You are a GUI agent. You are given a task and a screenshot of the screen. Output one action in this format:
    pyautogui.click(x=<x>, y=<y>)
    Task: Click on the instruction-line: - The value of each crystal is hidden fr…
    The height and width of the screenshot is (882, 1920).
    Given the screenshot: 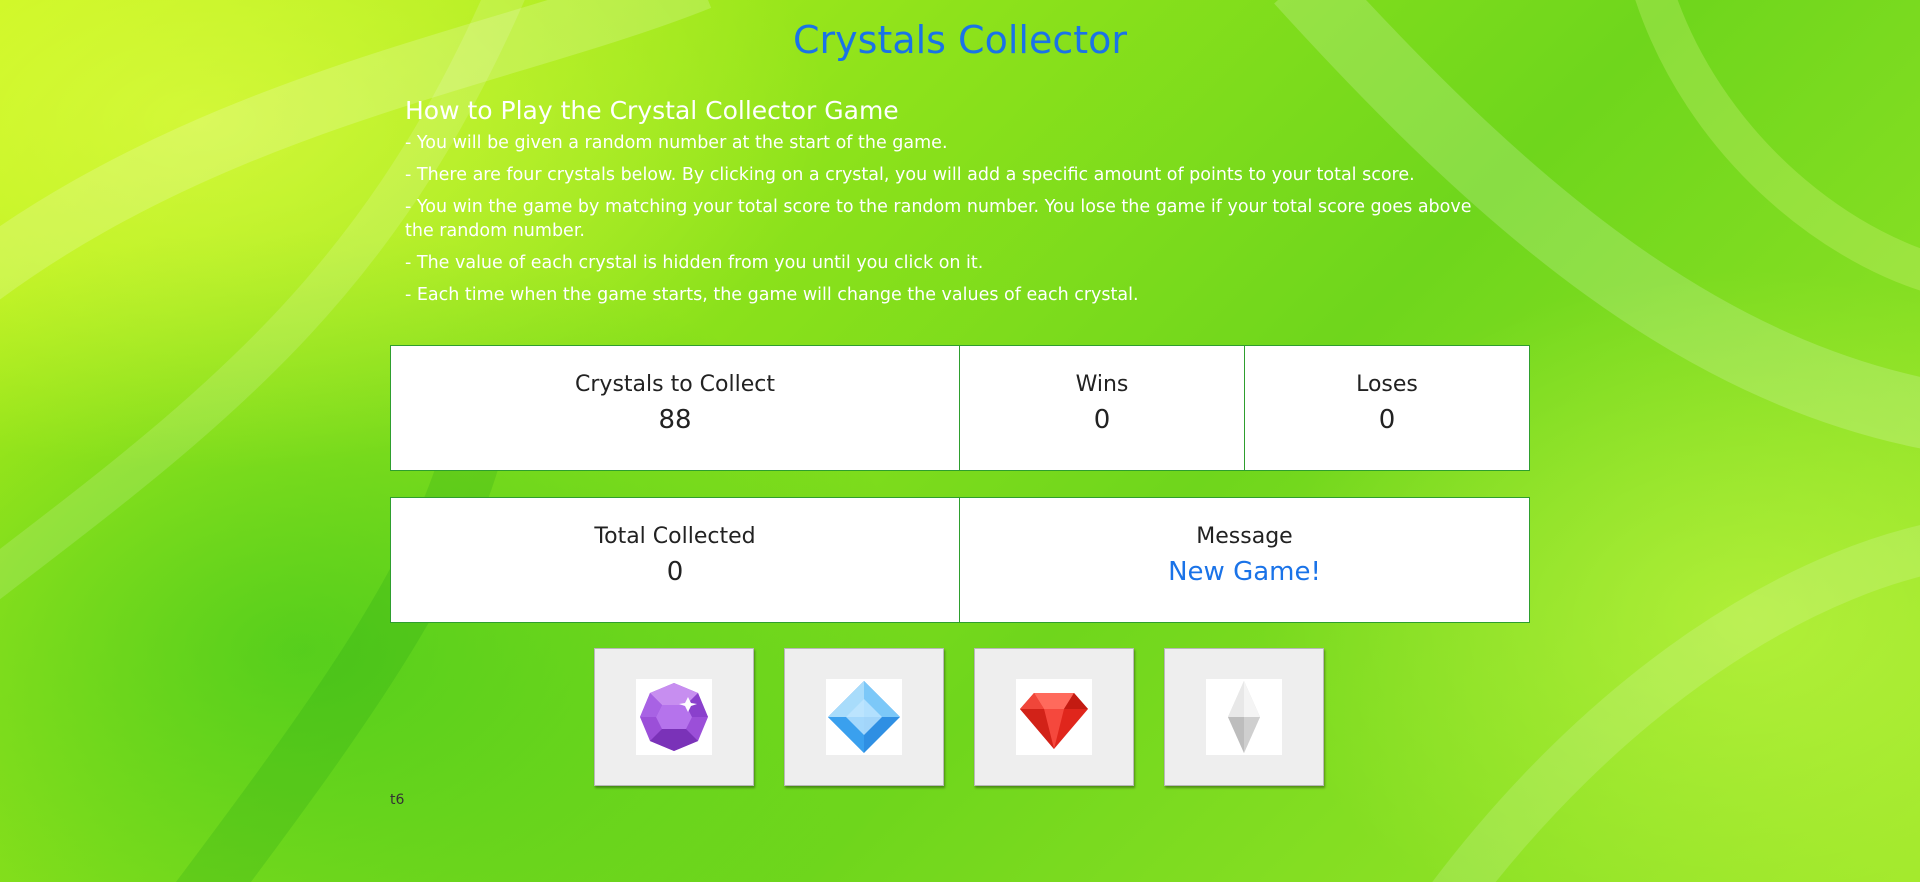 What is the action you would take?
    pyautogui.click(x=694, y=263)
    